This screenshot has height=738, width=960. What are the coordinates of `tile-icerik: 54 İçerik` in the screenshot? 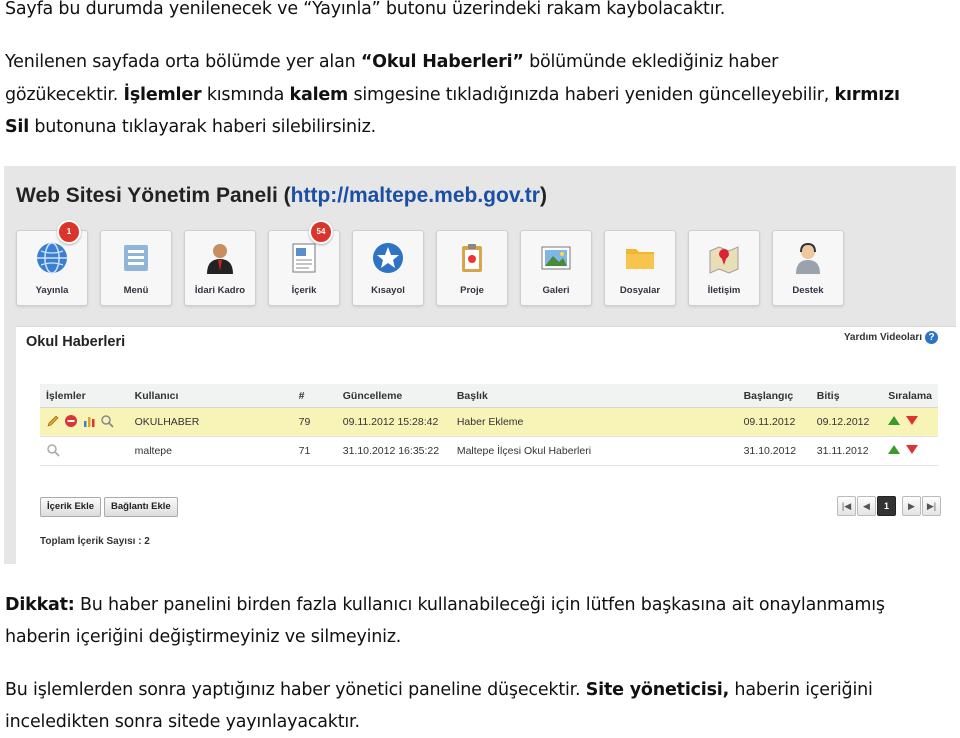 It's located at (304, 263).